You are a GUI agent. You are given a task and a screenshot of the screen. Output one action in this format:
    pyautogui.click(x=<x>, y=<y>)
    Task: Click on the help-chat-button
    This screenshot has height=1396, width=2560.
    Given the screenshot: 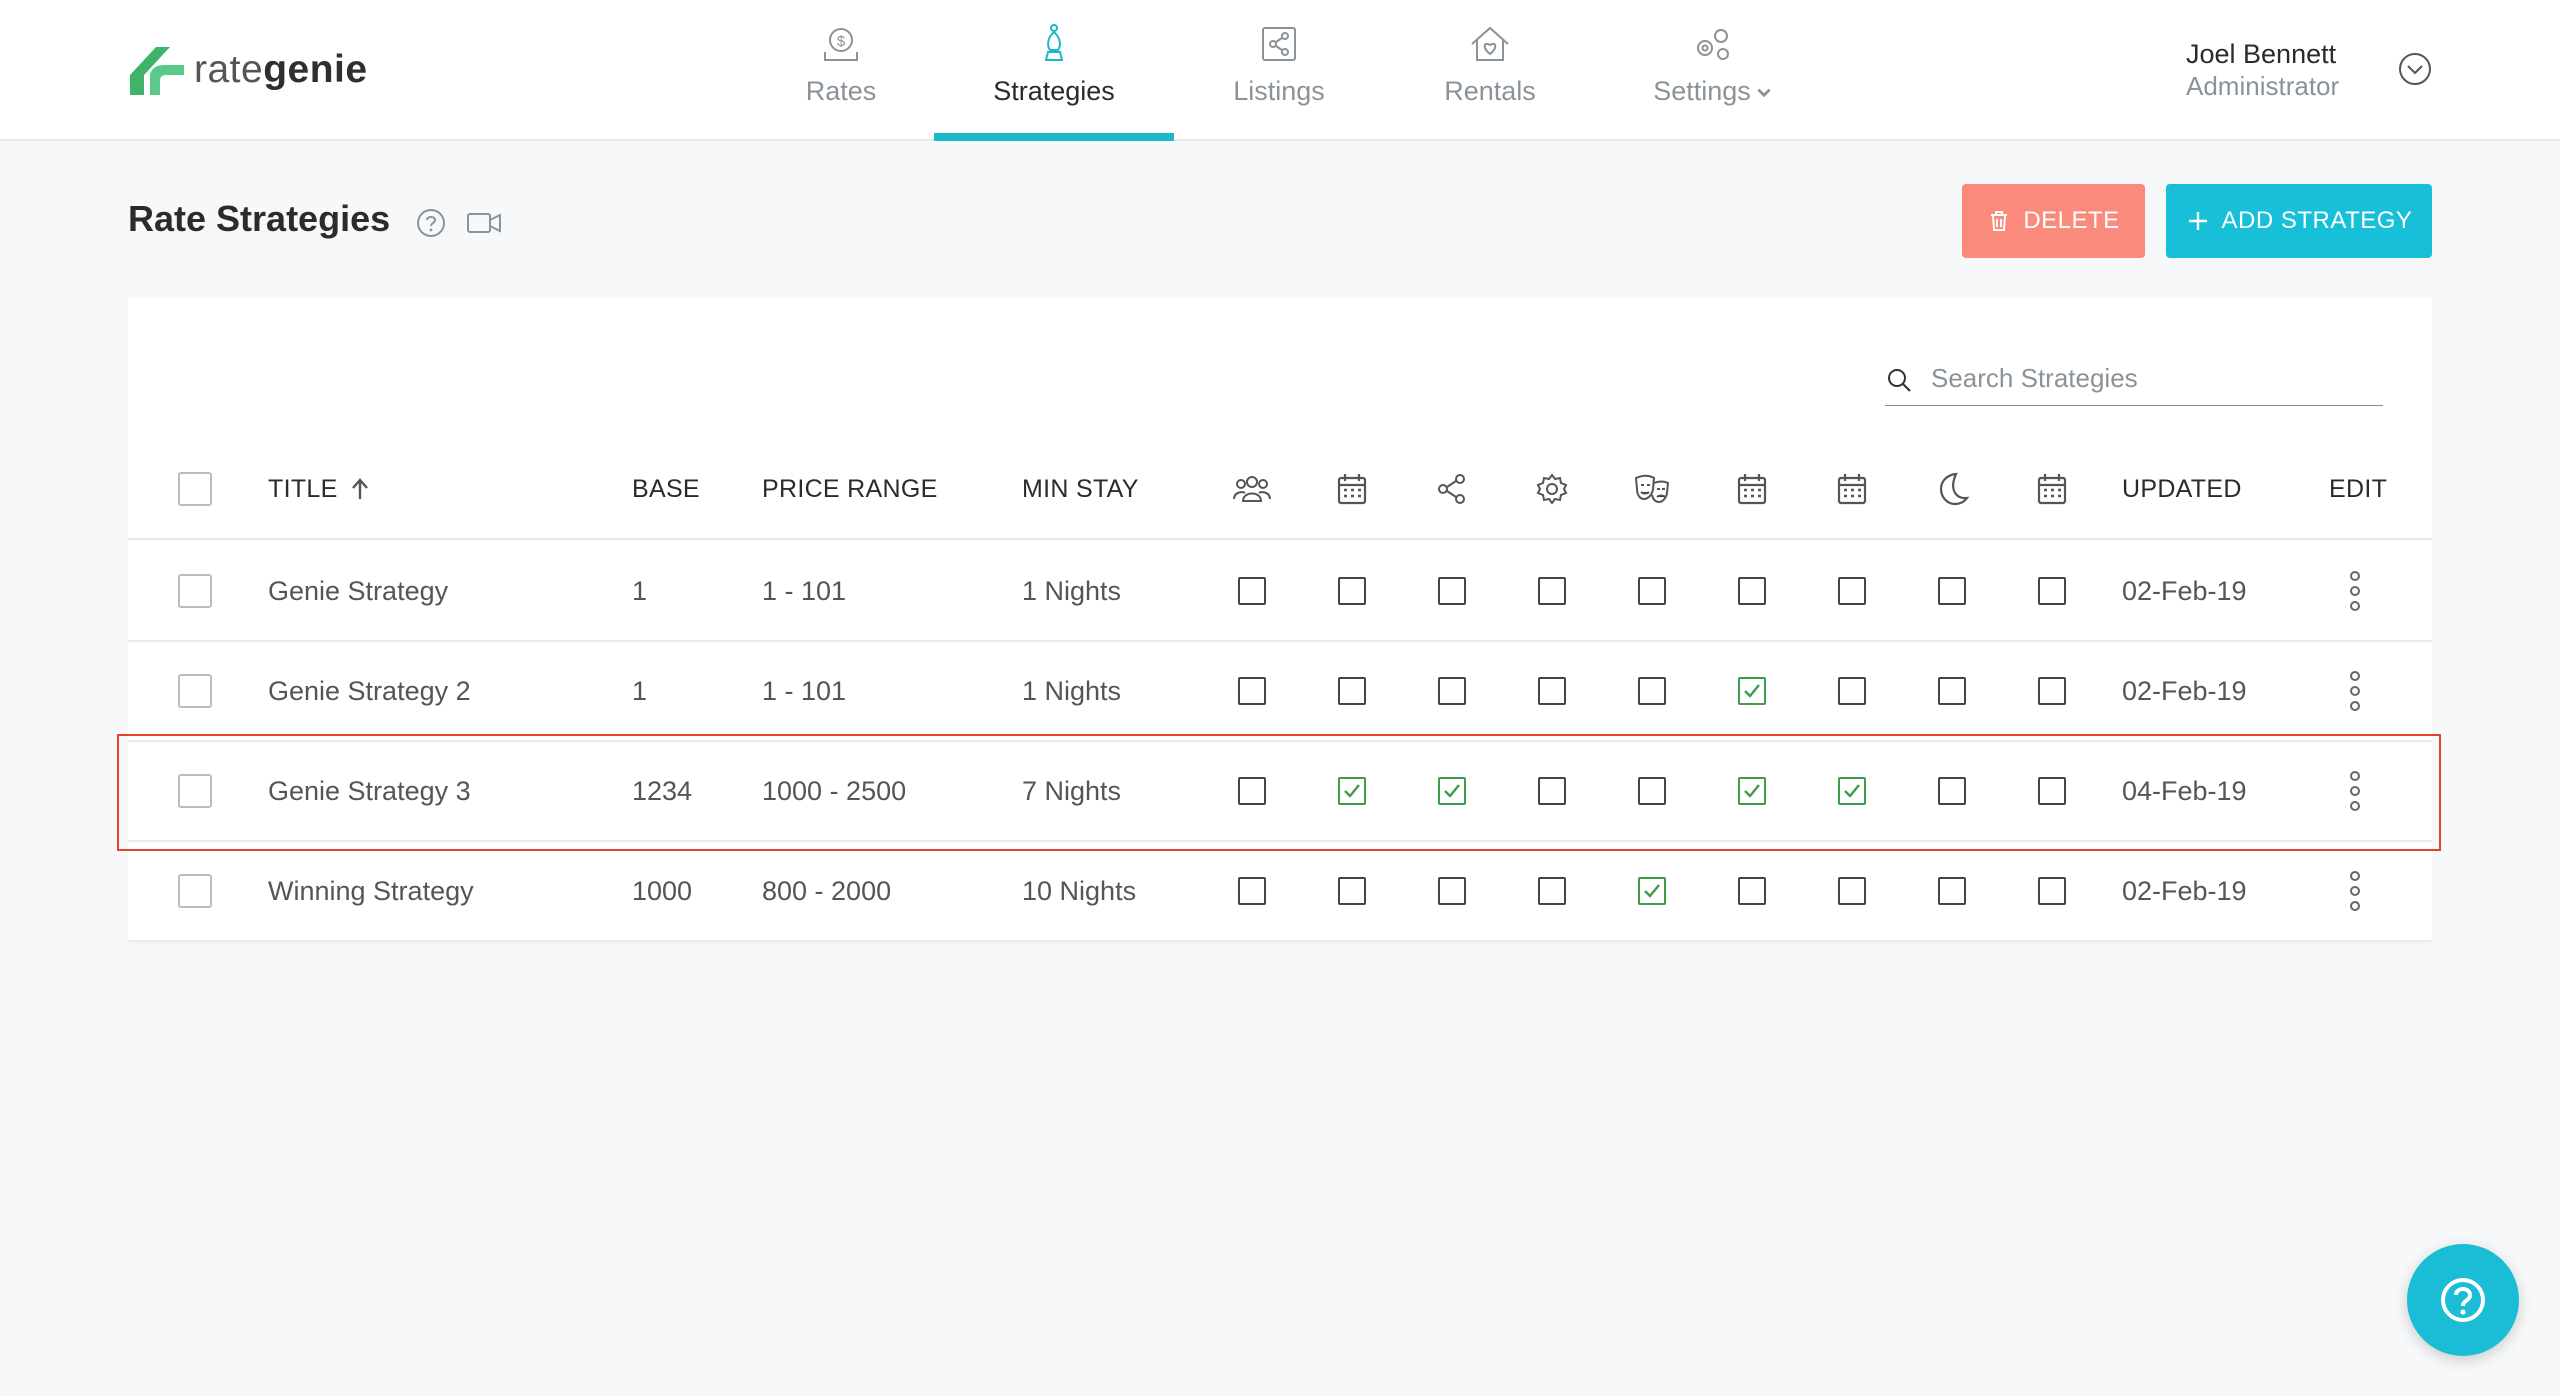 What is the action you would take?
    pyautogui.click(x=2463, y=1300)
    